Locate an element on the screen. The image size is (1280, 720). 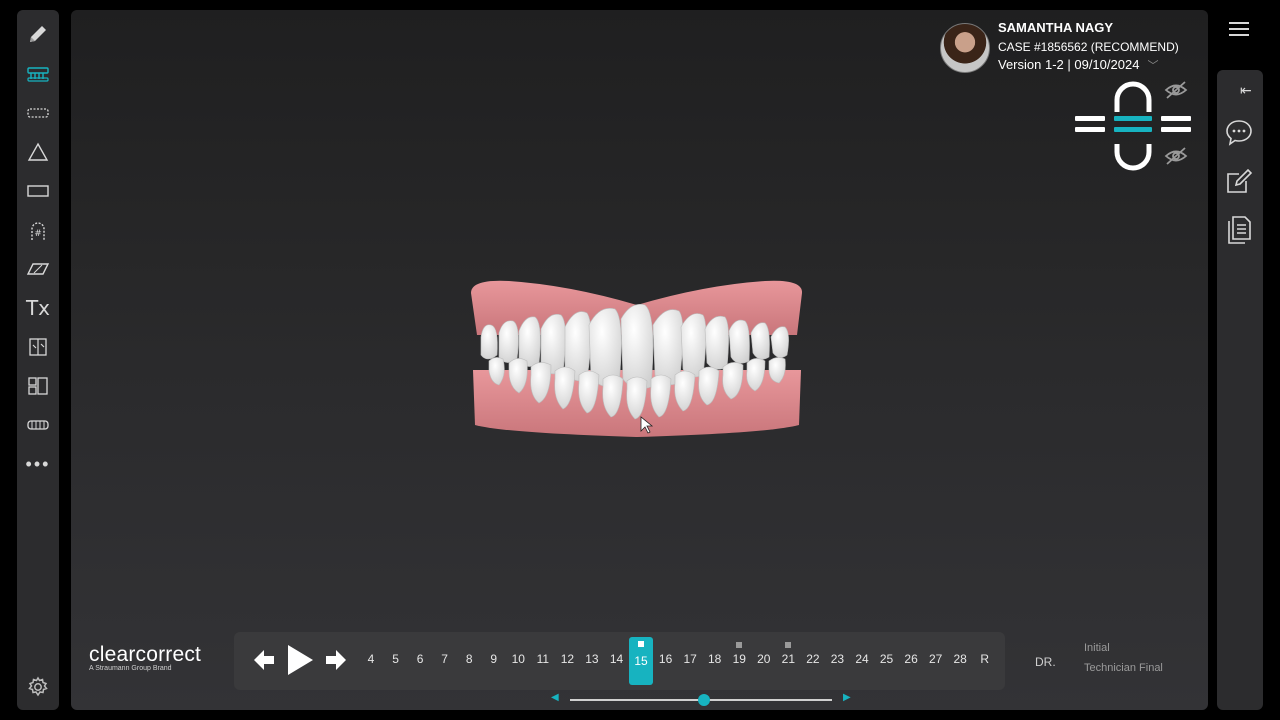
compare-icon is located at coordinates (38, 347).